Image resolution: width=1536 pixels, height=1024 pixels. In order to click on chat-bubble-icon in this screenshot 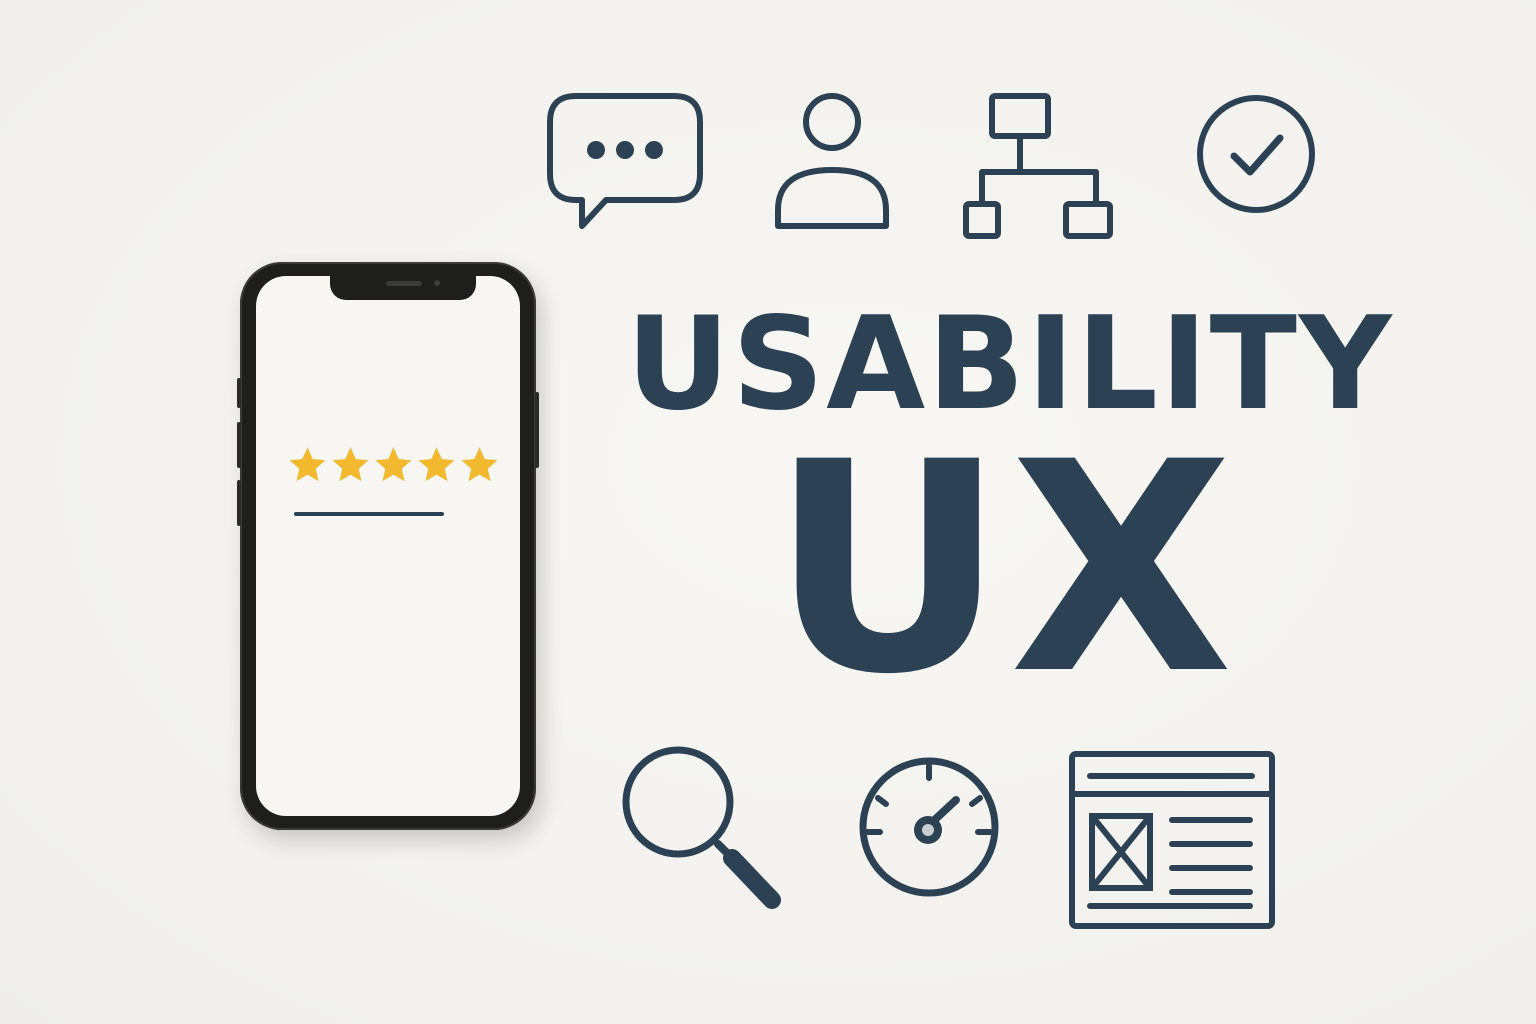, I will do `click(625, 162)`.